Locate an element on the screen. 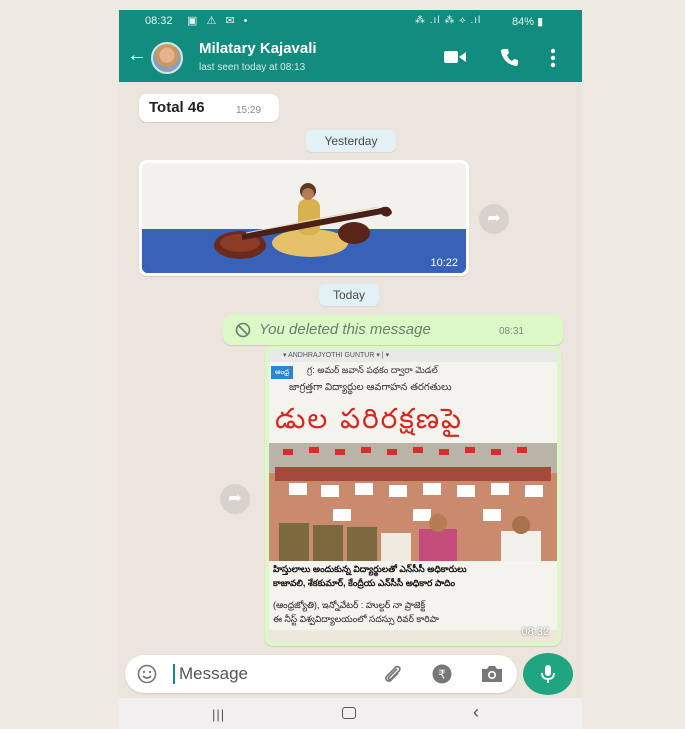 Image resolution: width=685 pixels, height=729 pixels. message-text: Total 46 is located at coordinates (177, 107).